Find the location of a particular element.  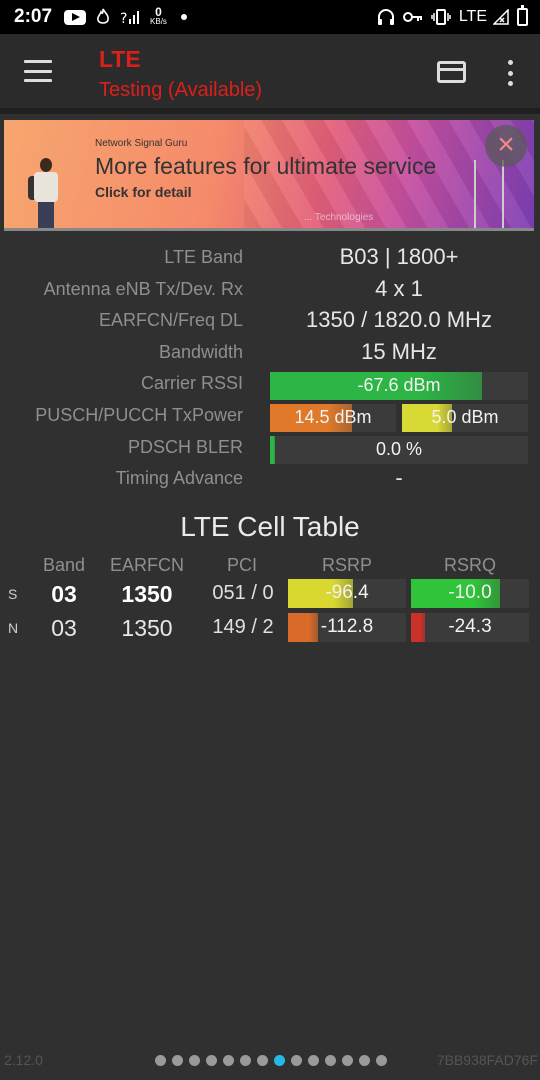

info-row-antenna: Antenna eNB Tx/Dev. Rx 4 x 1 is located at coordinates (270, 290).